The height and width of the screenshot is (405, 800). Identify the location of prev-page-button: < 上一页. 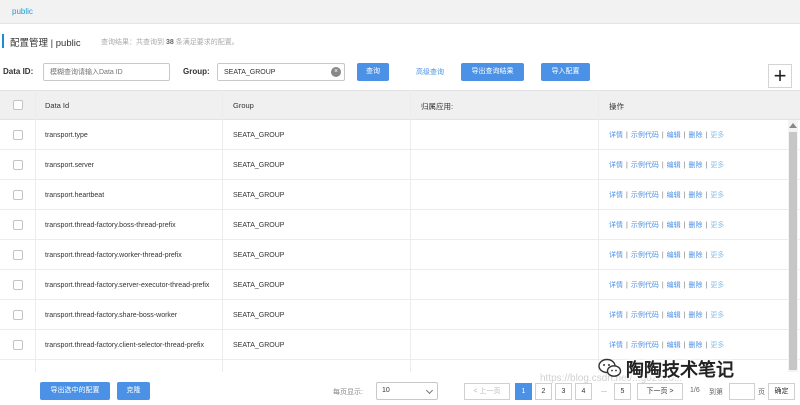
(487, 391).